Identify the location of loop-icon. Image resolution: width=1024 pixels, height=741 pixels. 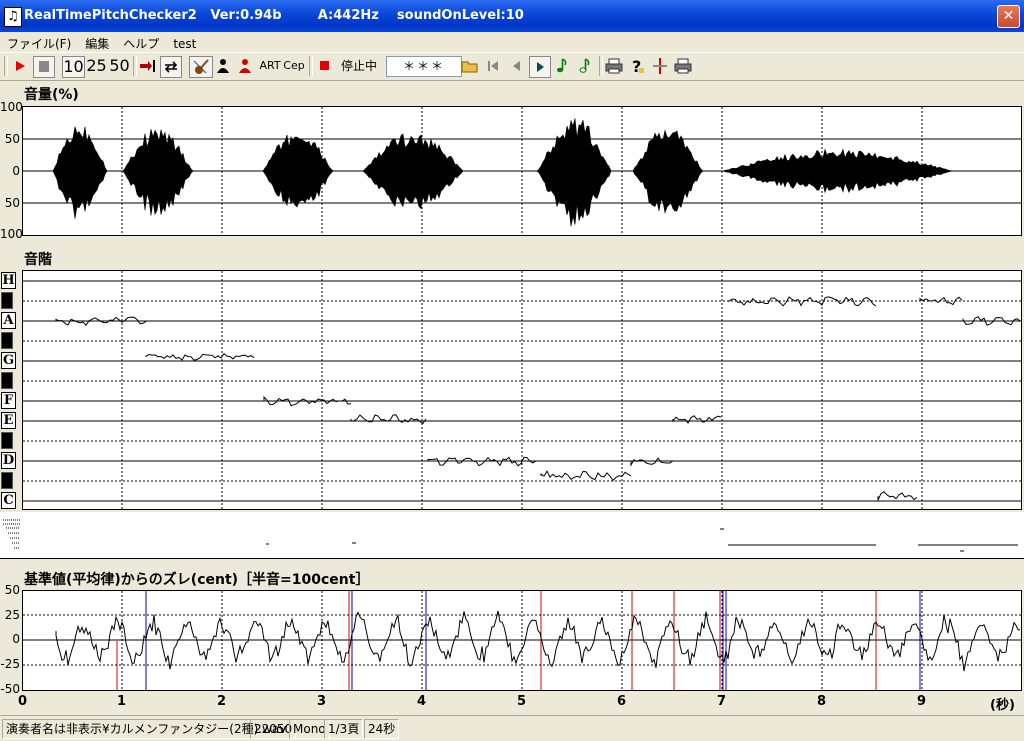
(171, 67).